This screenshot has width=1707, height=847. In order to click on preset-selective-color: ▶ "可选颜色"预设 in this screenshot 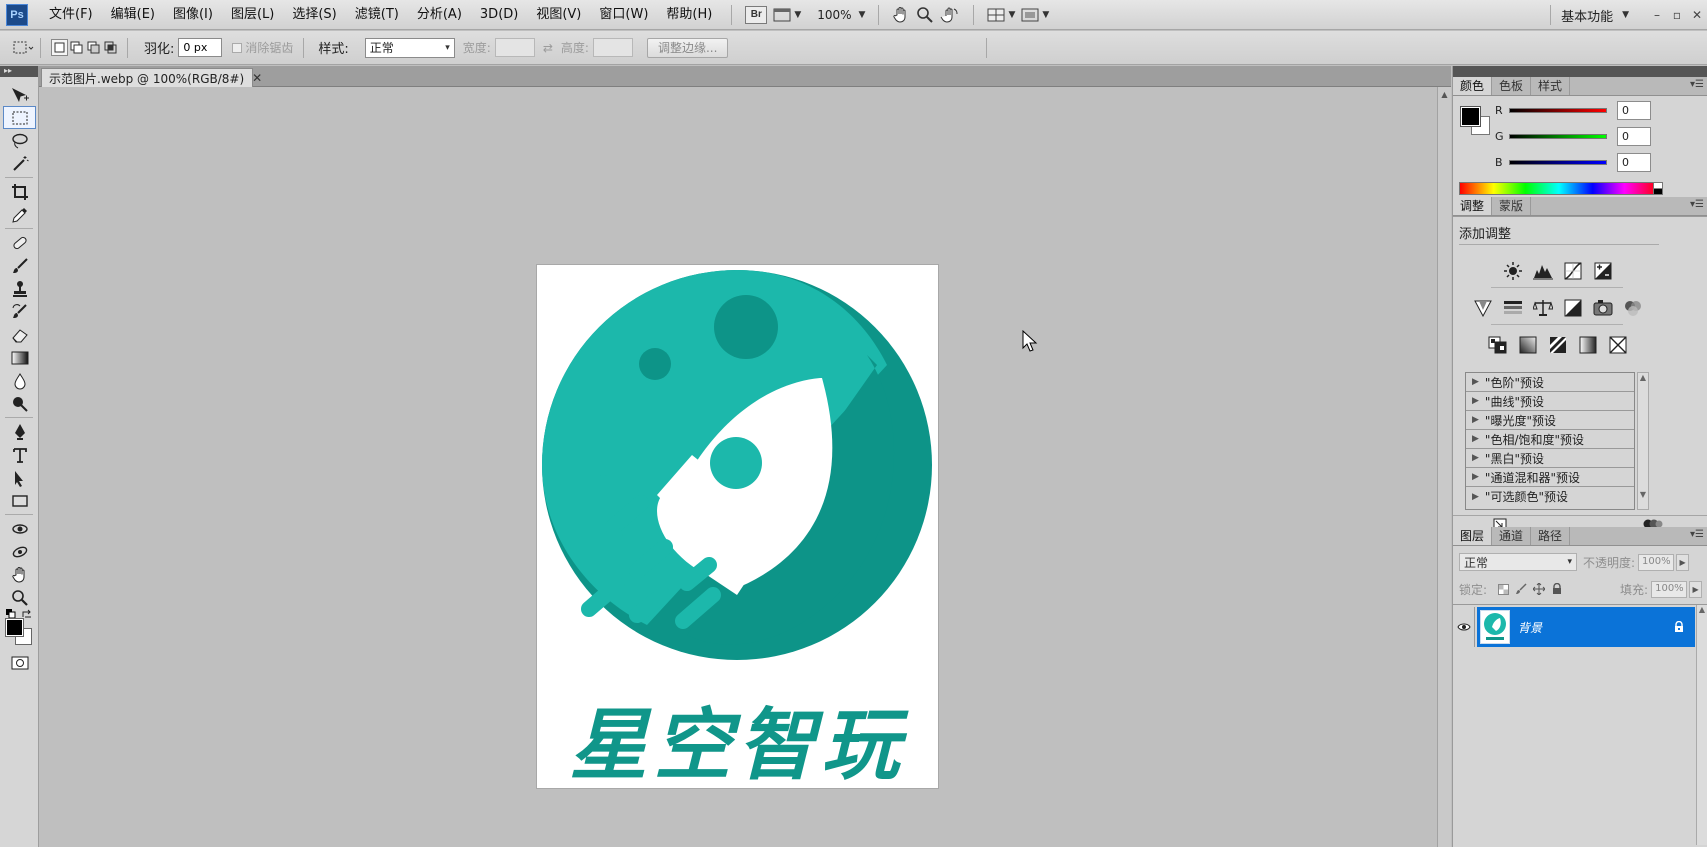, I will do `click(1550, 496)`.